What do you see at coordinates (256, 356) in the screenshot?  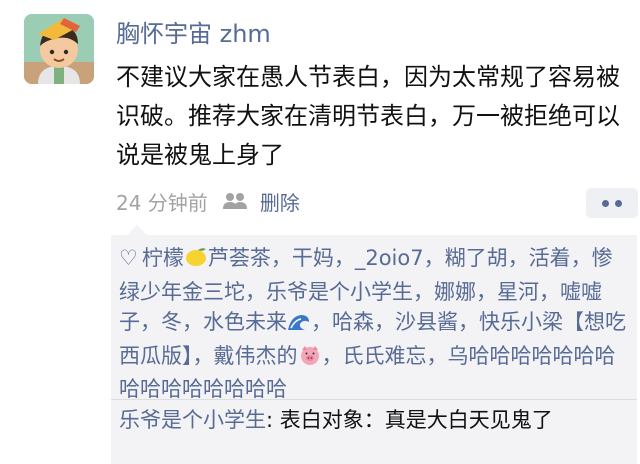 I see `like-name: 戴伟杰的` at bounding box center [256, 356].